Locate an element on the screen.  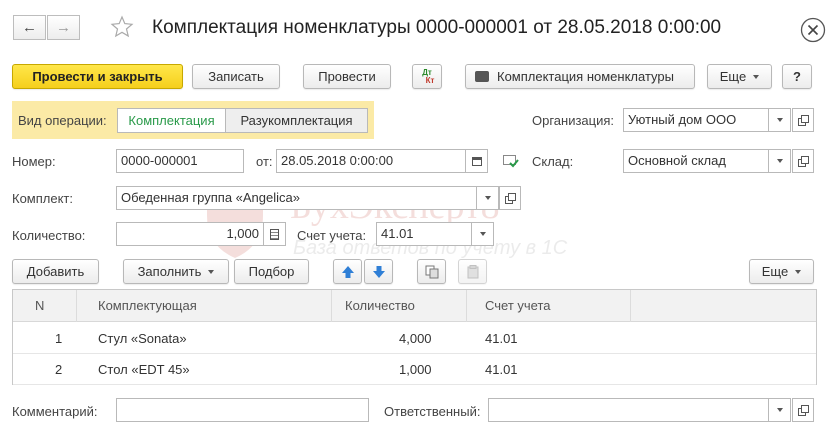
table-header: N Комплектующая Количество Счет учета is located at coordinates (414, 306).